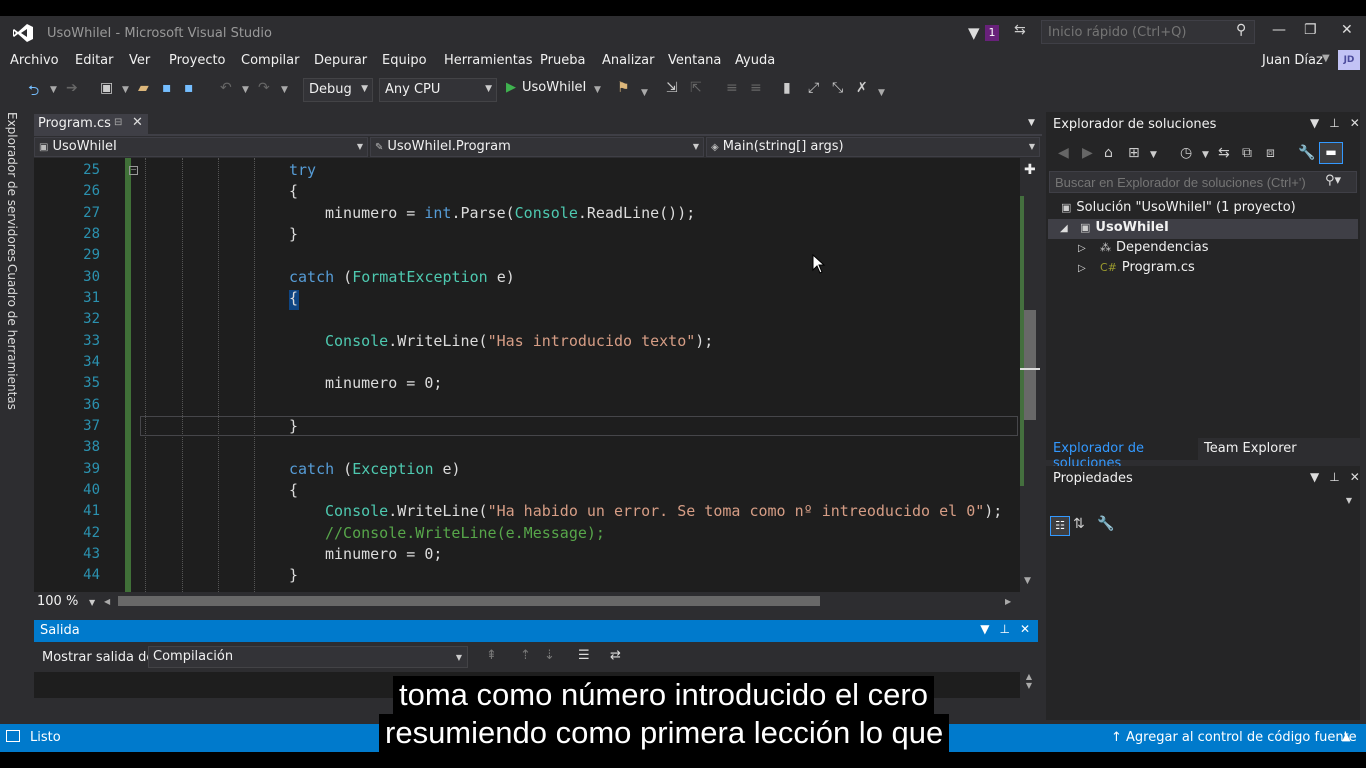 The image size is (1366, 768). Describe the element at coordinates (12, 187) in the screenshot. I see `tab-server-explorer: Explorador de servidores` at that location.